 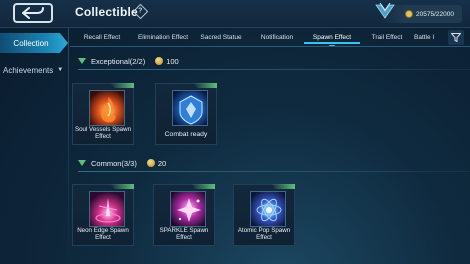 I want to click on filter-button, so click(x=456, y=37).